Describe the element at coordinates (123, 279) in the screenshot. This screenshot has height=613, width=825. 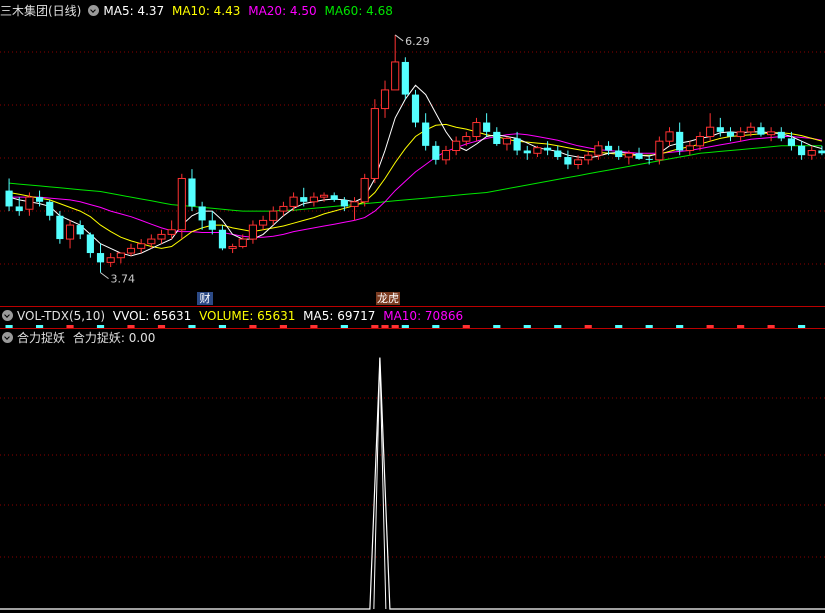
I see `min-price-label: 3.74` at that location.